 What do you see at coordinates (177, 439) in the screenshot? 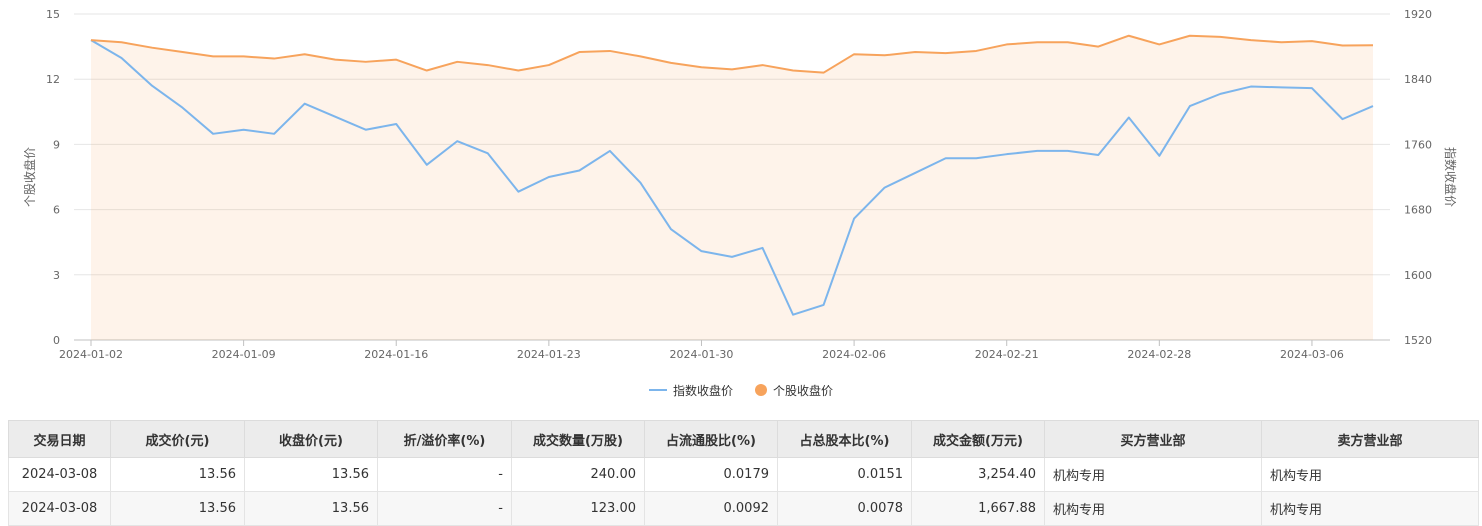
I see `col-header-deal-price: 成交价(元)` at bounding box center [177, 439].